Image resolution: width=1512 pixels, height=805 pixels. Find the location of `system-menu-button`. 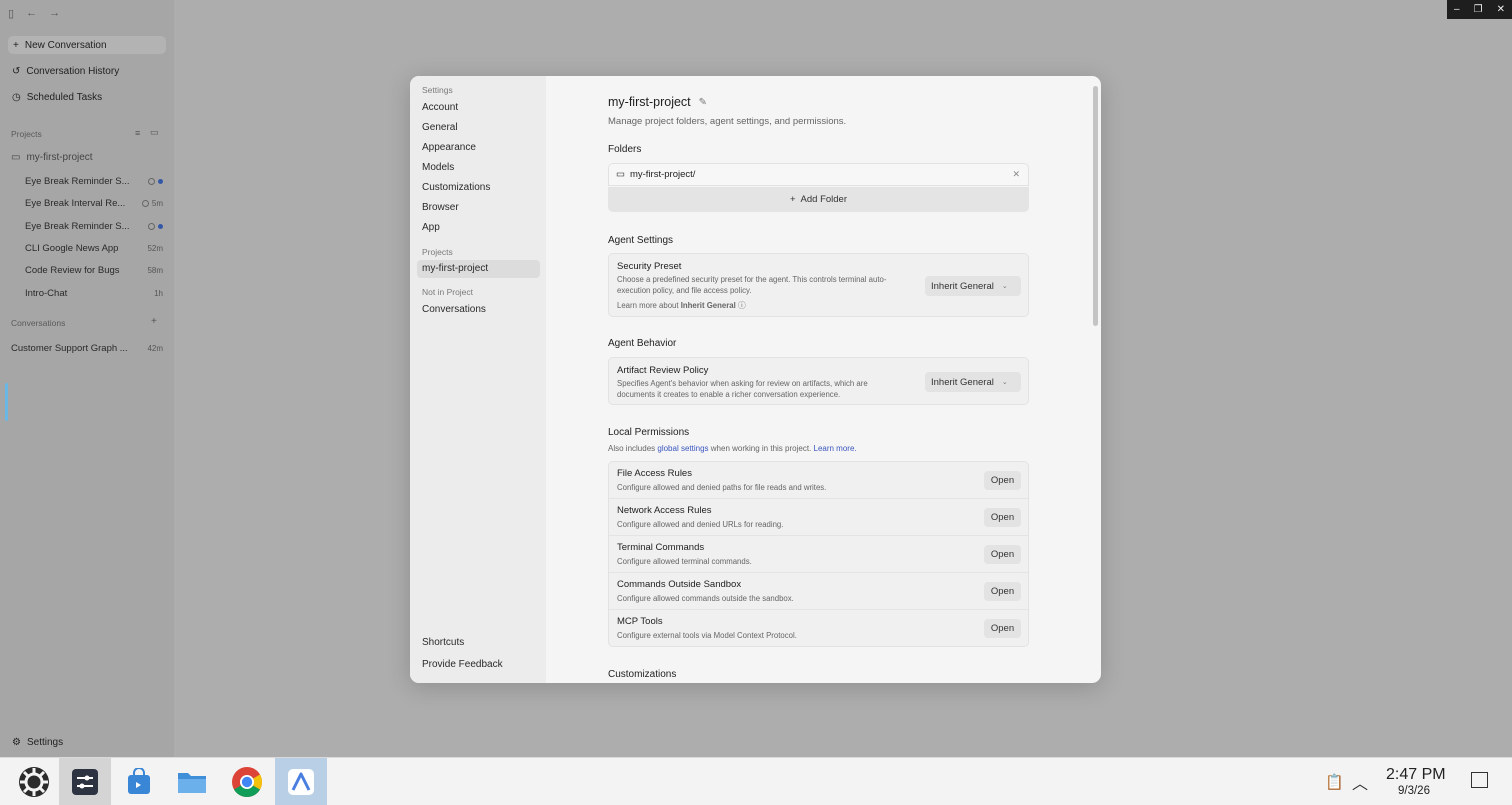

system-menu-button is located at coordinates (34, 781).